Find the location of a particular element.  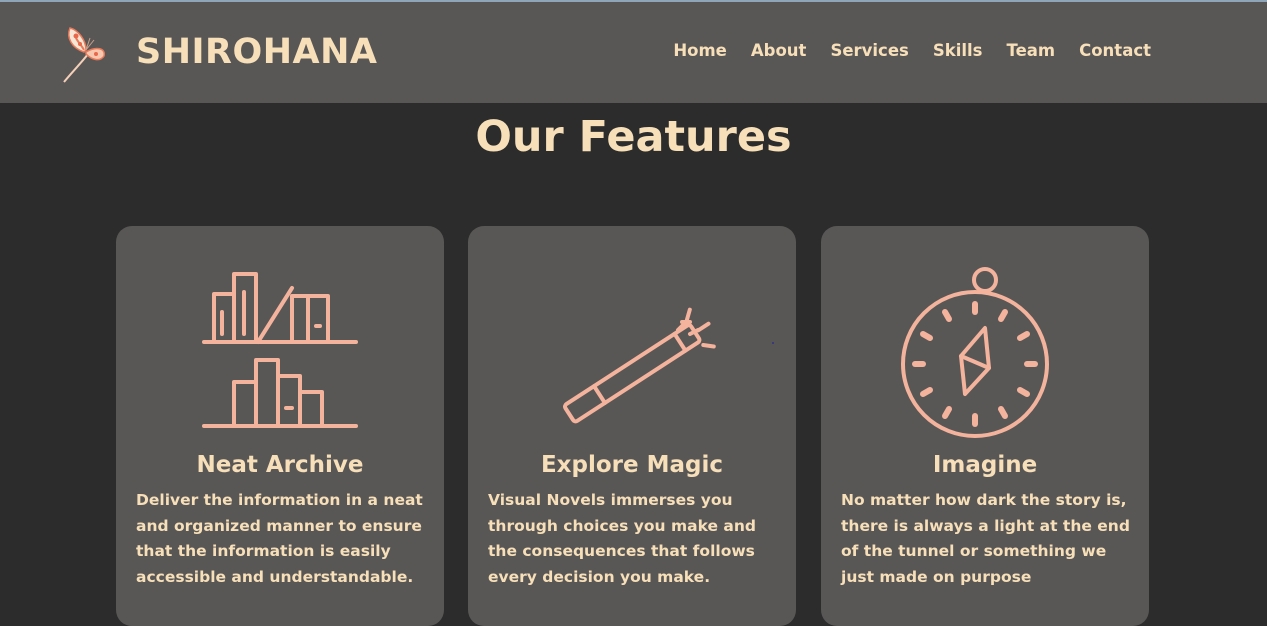

nav-contact-link: Contact is located at coordinates (1115, 50).